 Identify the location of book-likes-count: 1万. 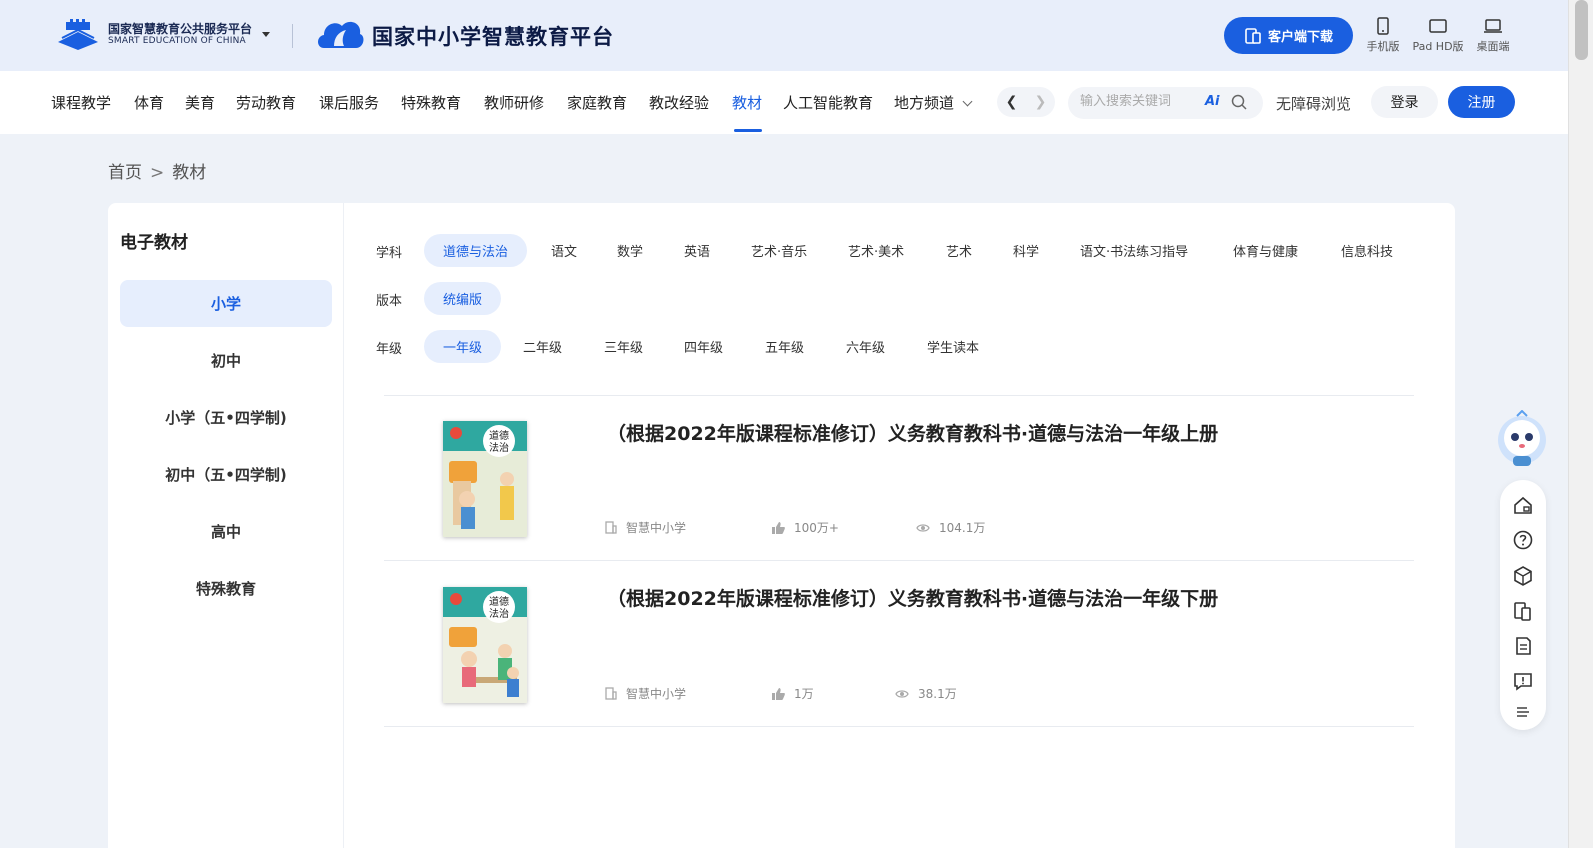
(804, 694).